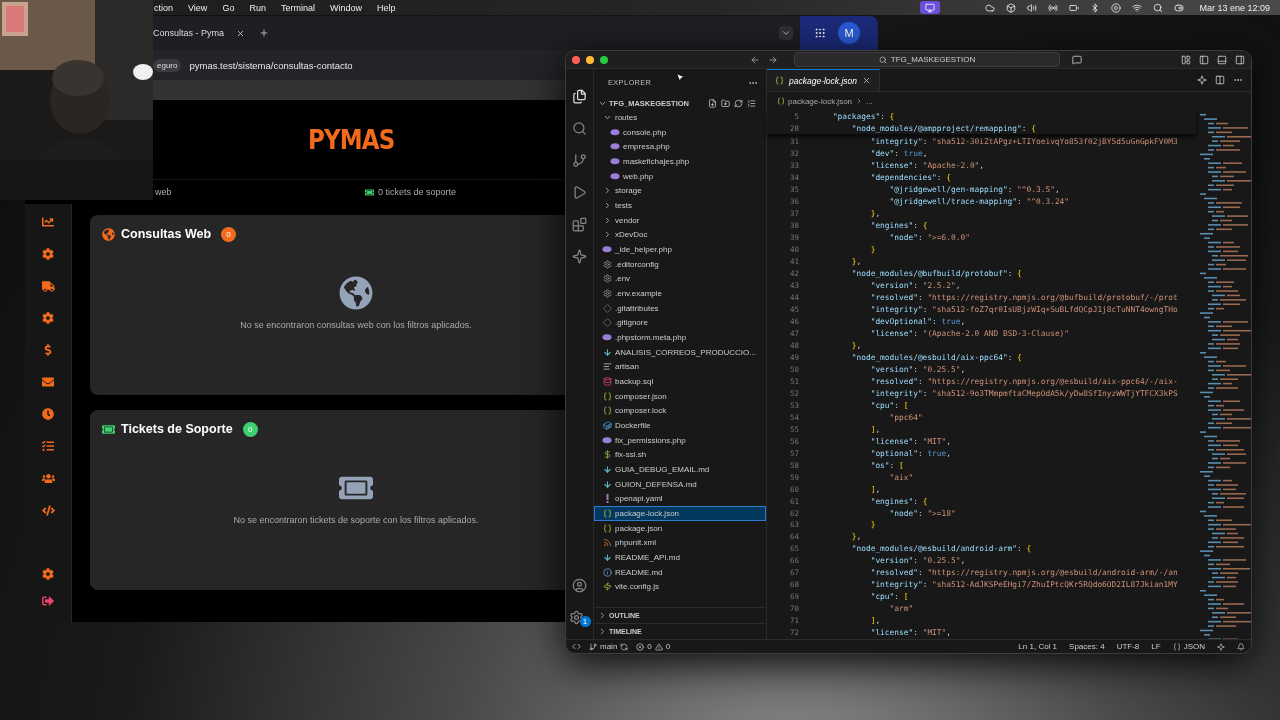 This screenshot has width=1280, height=720. Describe the element at coordinates (680, 235) in the screenshot. I see `file-tree-item: xDevDoc` at that location.